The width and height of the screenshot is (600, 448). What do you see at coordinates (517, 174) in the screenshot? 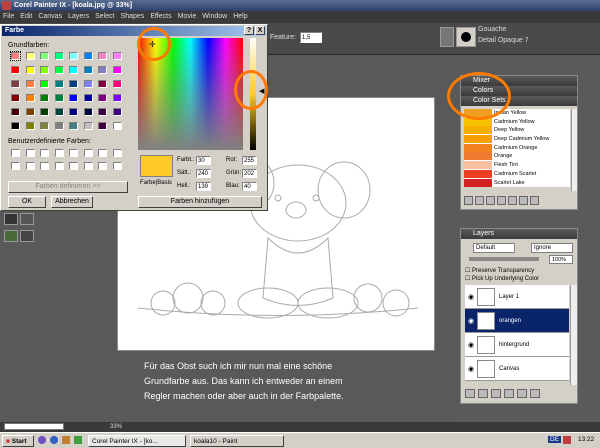
I see `color-set-item: Cadmium Scarlet` at bounding box center [517, 174].